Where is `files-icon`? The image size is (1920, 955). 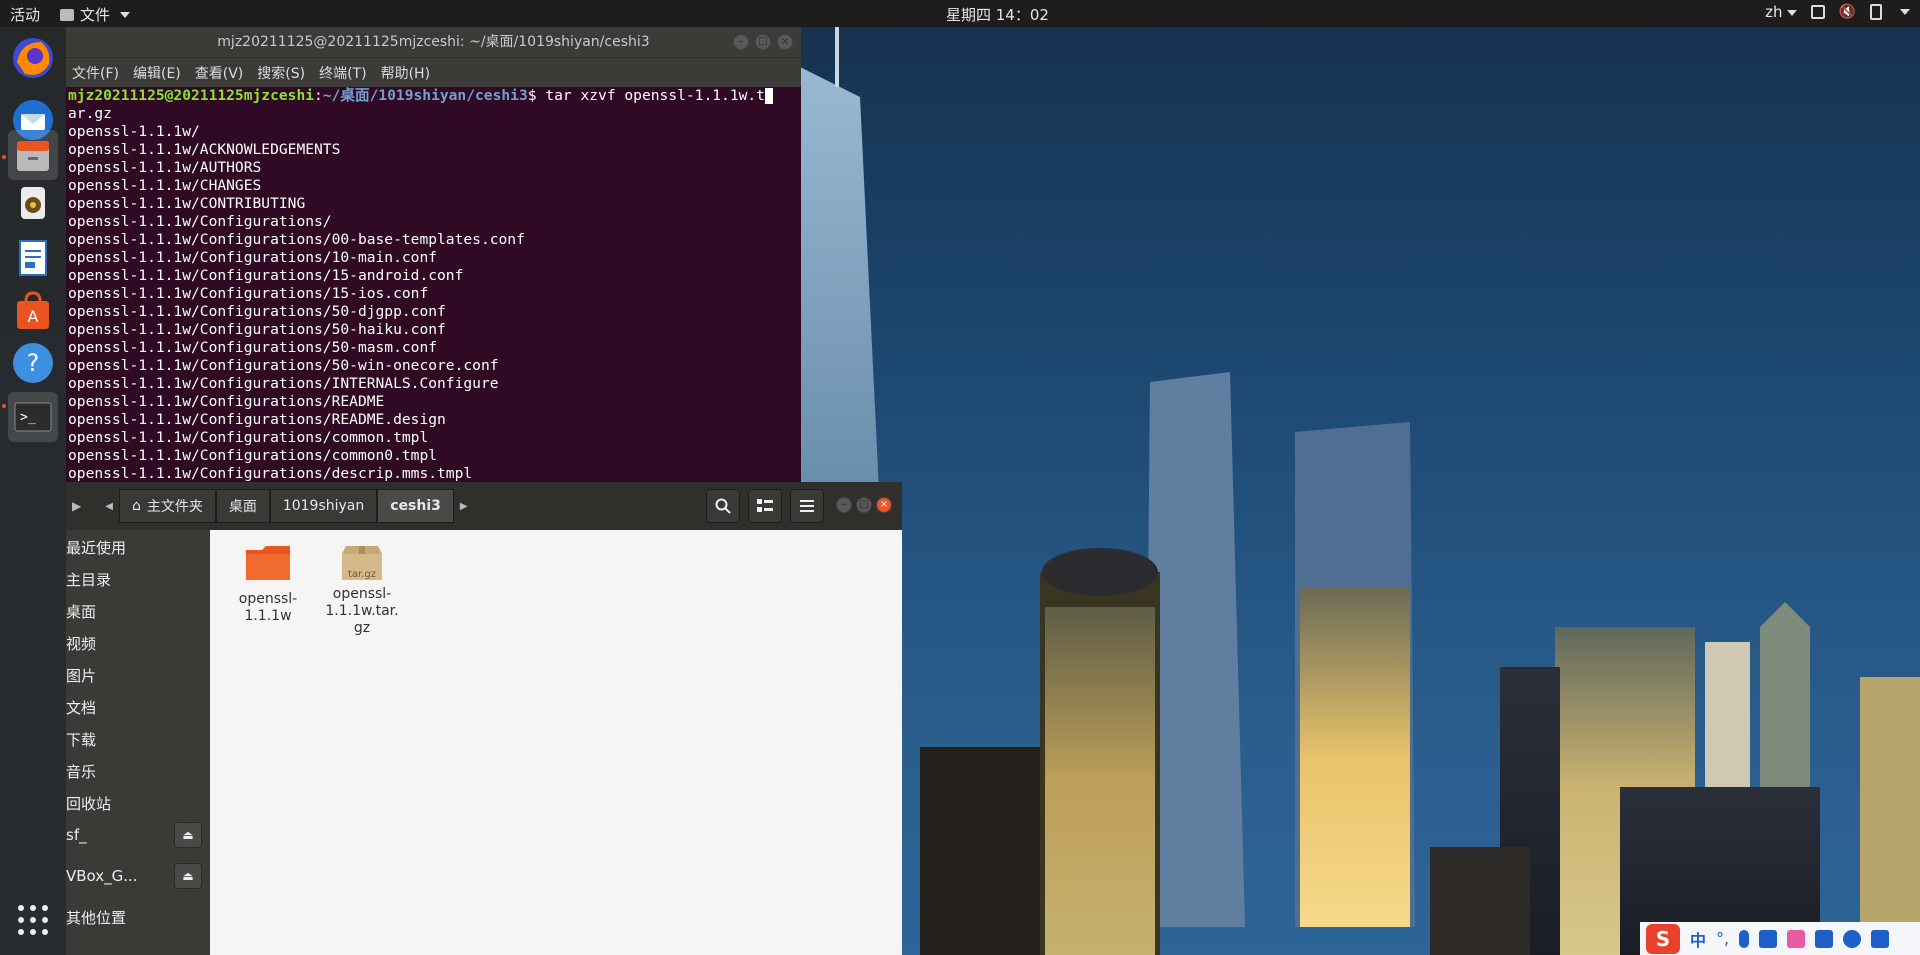 files-icon is located at coordinates (33, 155).